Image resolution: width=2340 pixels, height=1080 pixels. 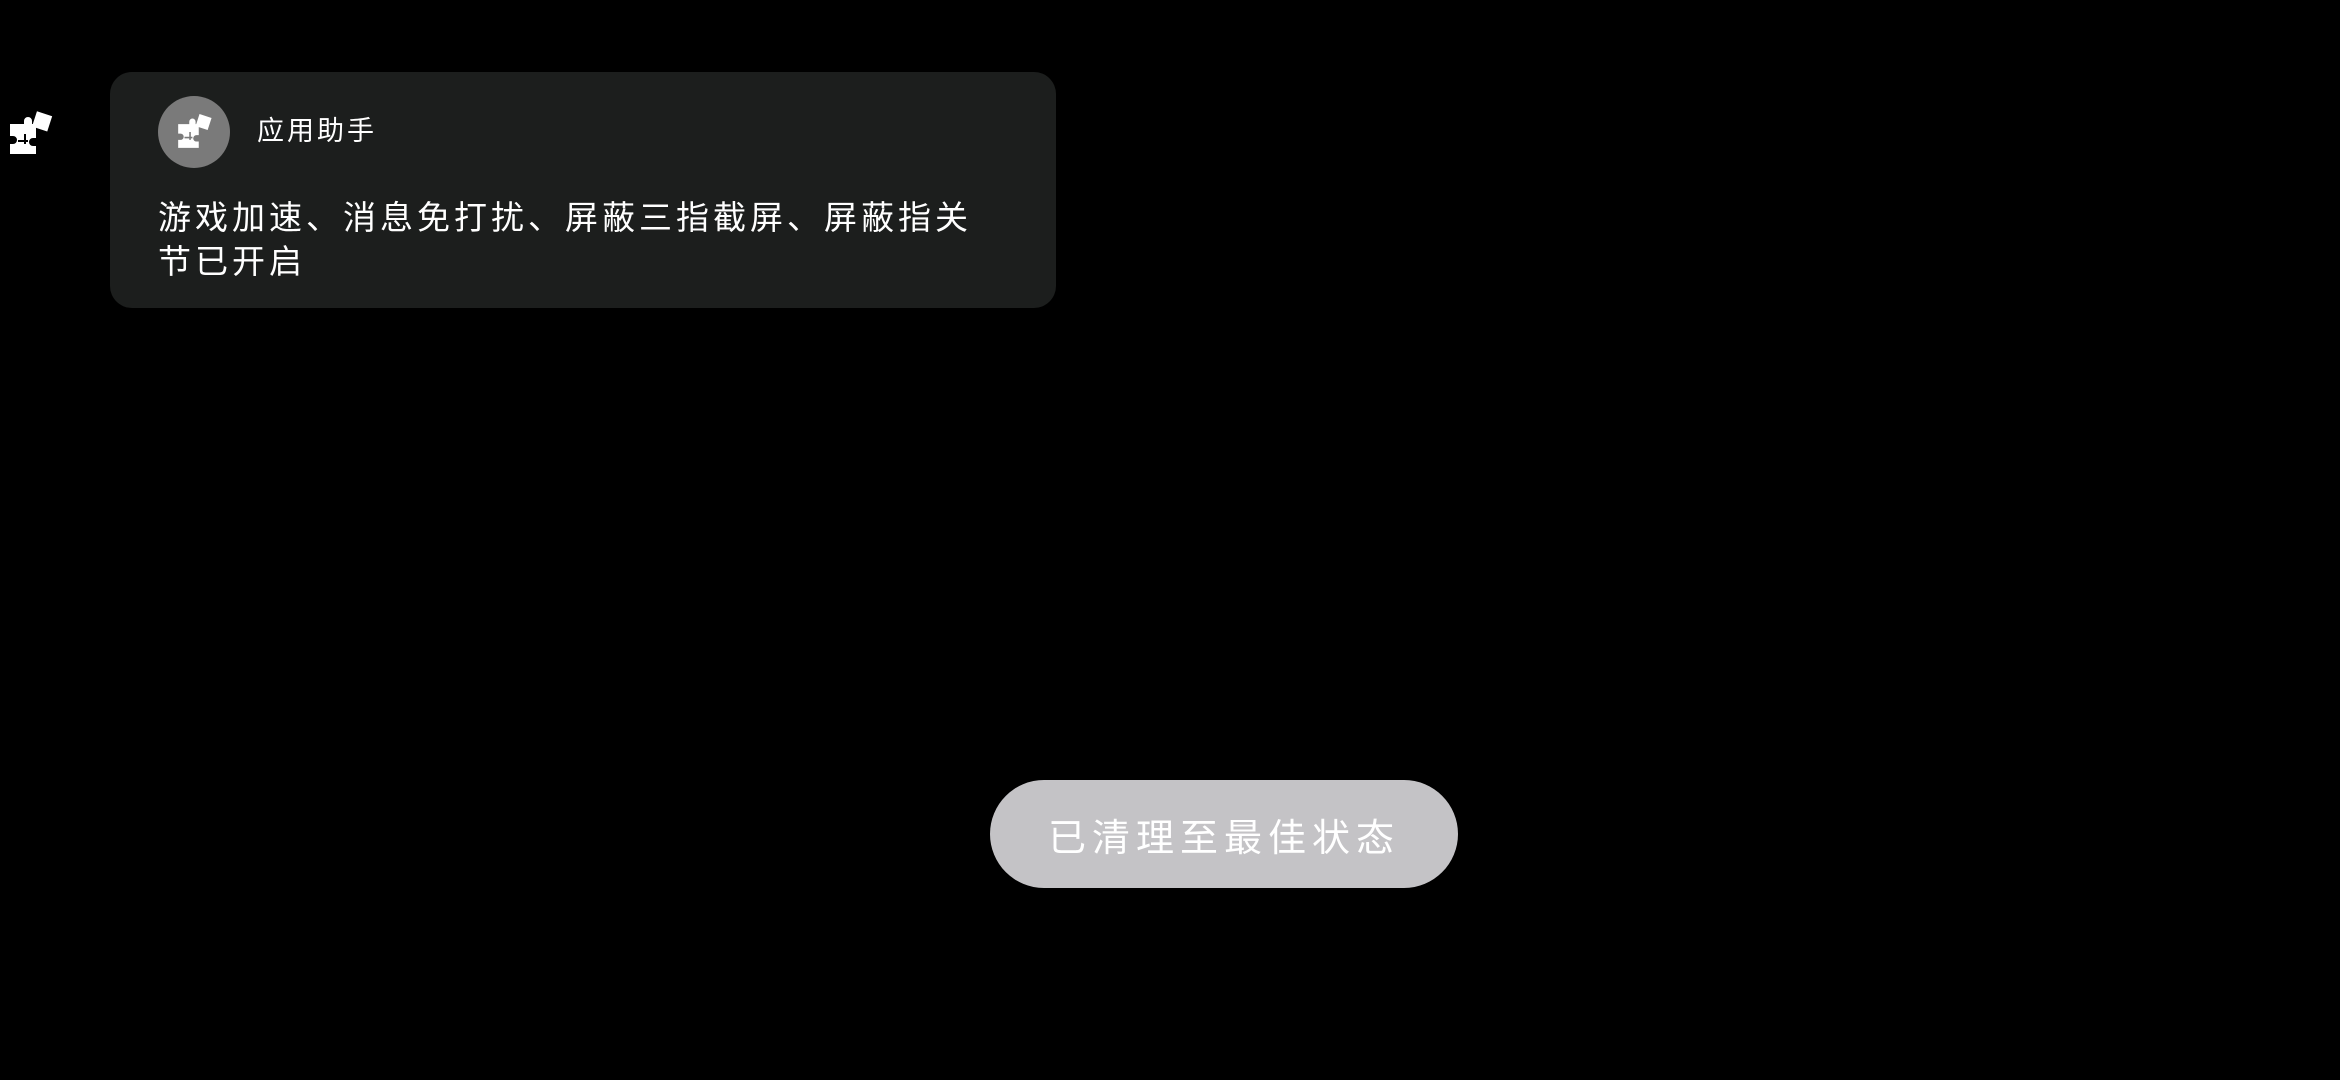 I want to click on optimized-status-button: 已清理至最佳状态, so click(x=1224, y=834).